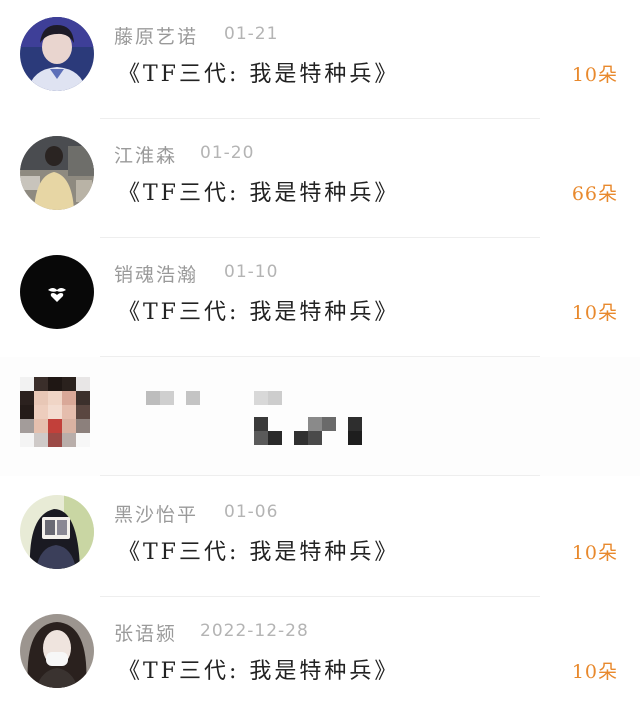 This screenshot has width=640, height=717. Describe the element at coordinates (227, 153) in the screenshot. I see `send-date: 01-20` at that location.